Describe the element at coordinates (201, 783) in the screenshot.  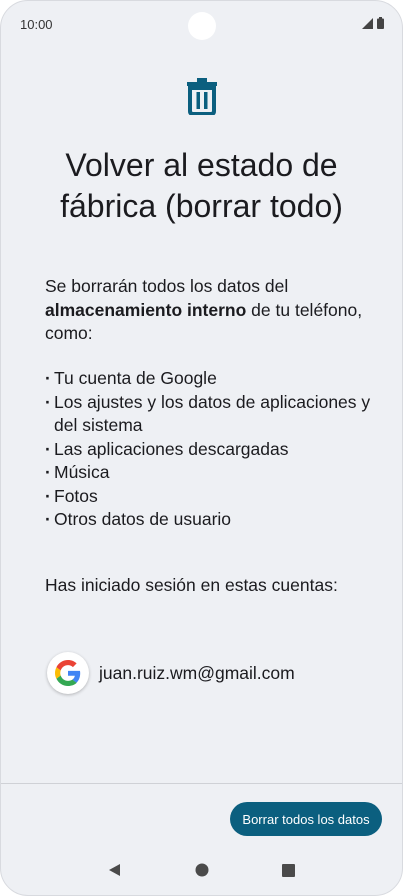
I see `divider` at that location.